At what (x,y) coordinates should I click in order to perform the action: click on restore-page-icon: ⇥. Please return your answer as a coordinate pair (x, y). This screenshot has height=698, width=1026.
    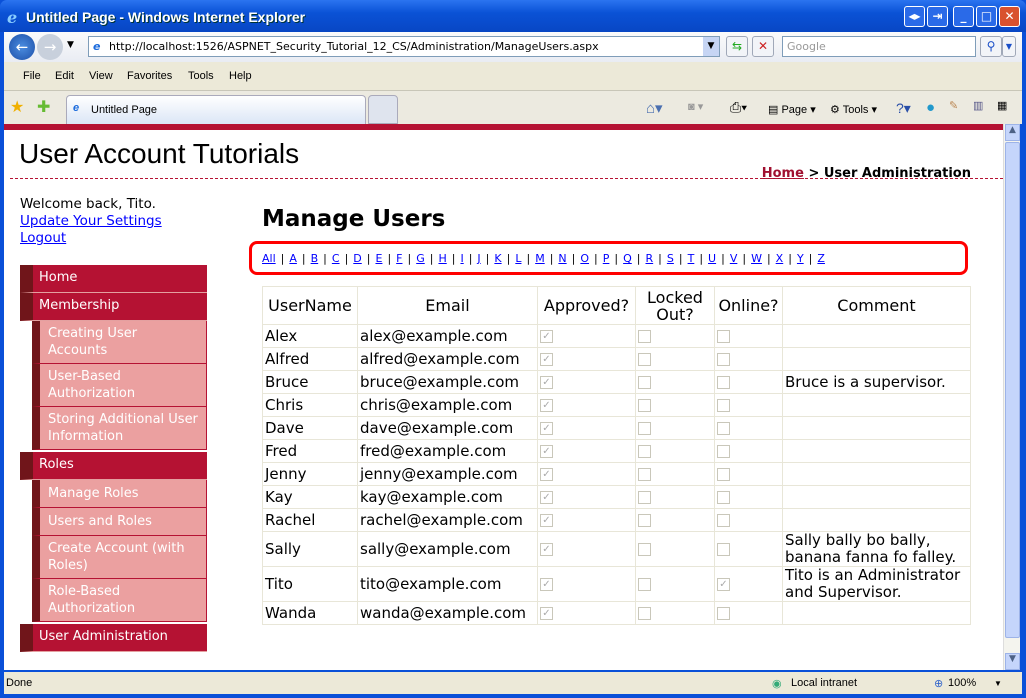
    Looking at the image, I should click on (937, 16).